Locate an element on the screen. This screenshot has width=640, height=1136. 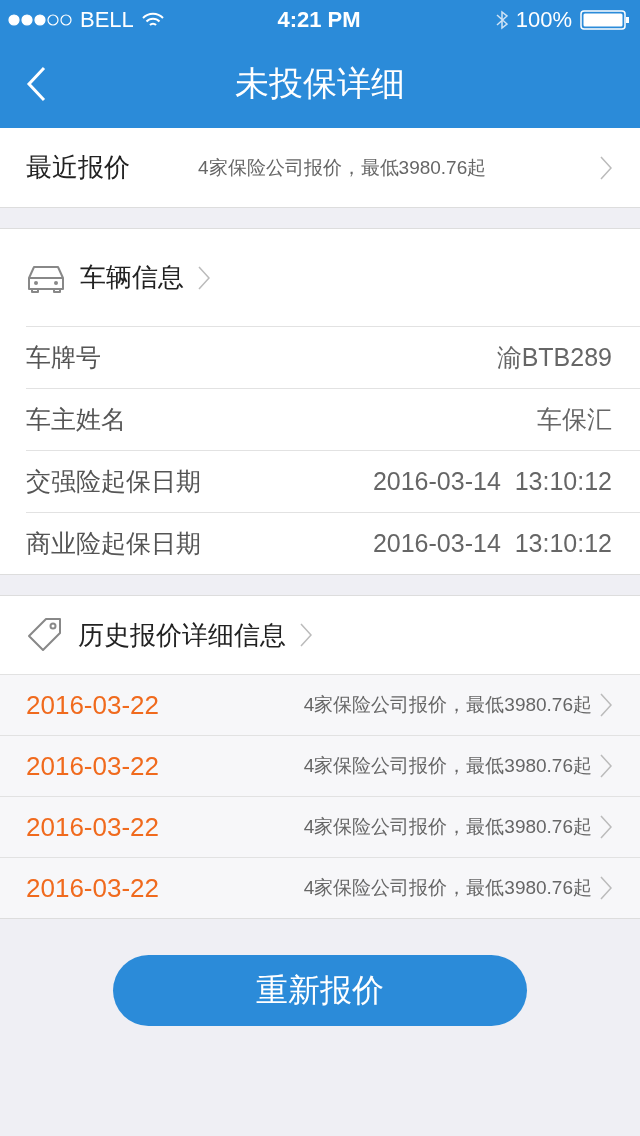
field-value: 渝BTB289 is located at coordinates (554, 357).